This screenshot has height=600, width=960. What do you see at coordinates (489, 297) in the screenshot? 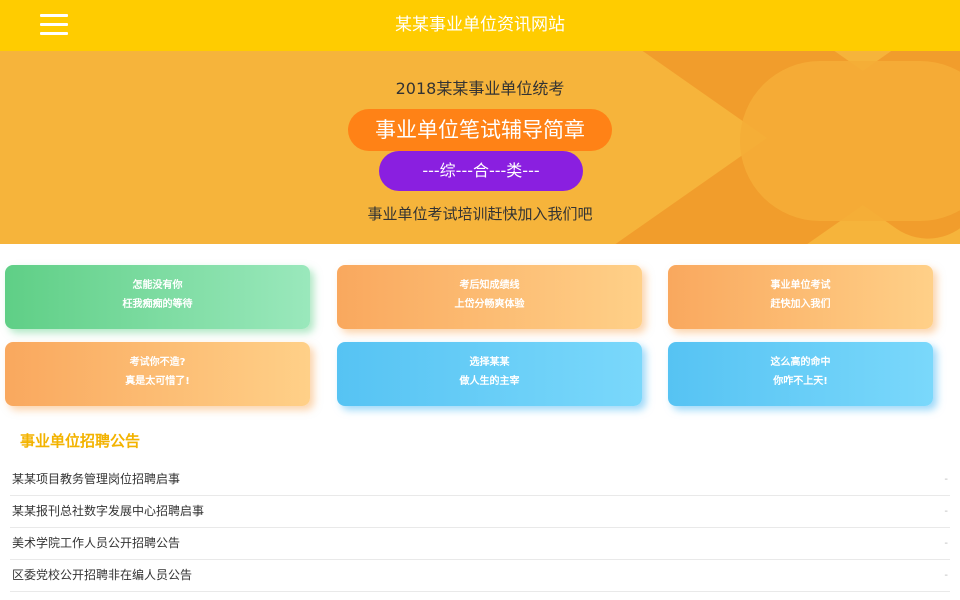
I see `promo-card: 考后知成绩线 上岱分畅爽体验` at bounding box center [489, 297].